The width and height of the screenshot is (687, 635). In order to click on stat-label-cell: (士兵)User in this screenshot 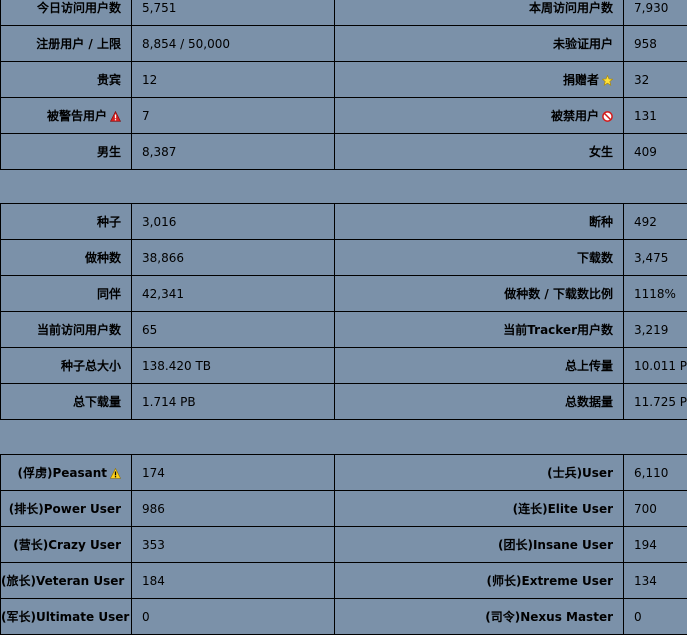, I will do `click(479, 473)`.